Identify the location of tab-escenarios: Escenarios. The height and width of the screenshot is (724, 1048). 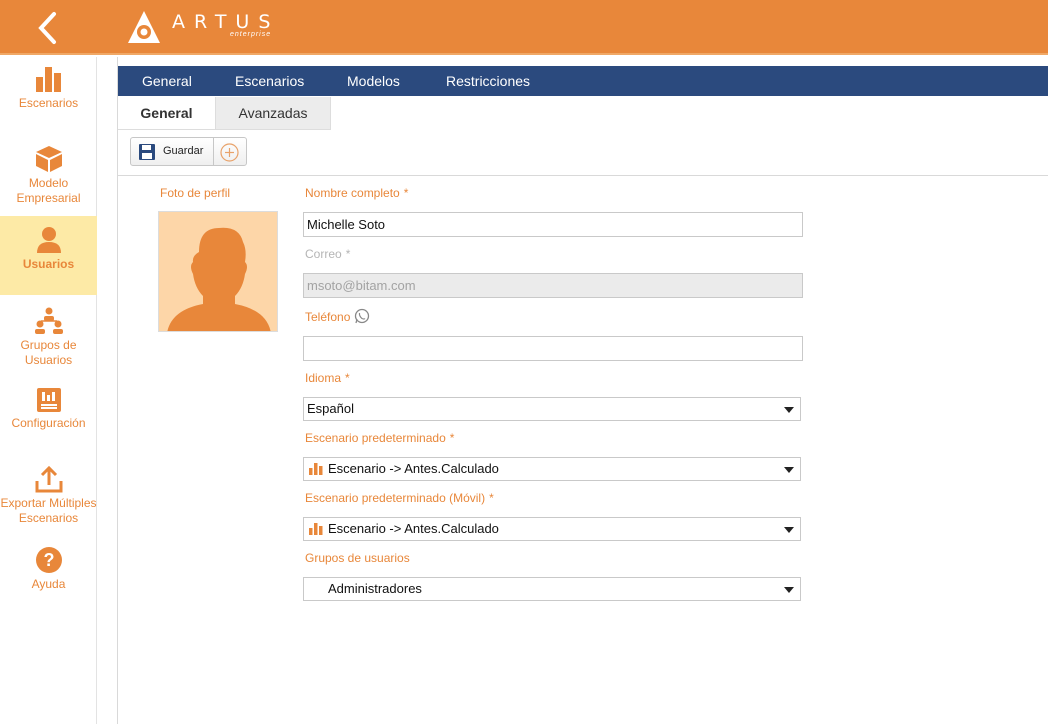
(269, 81).